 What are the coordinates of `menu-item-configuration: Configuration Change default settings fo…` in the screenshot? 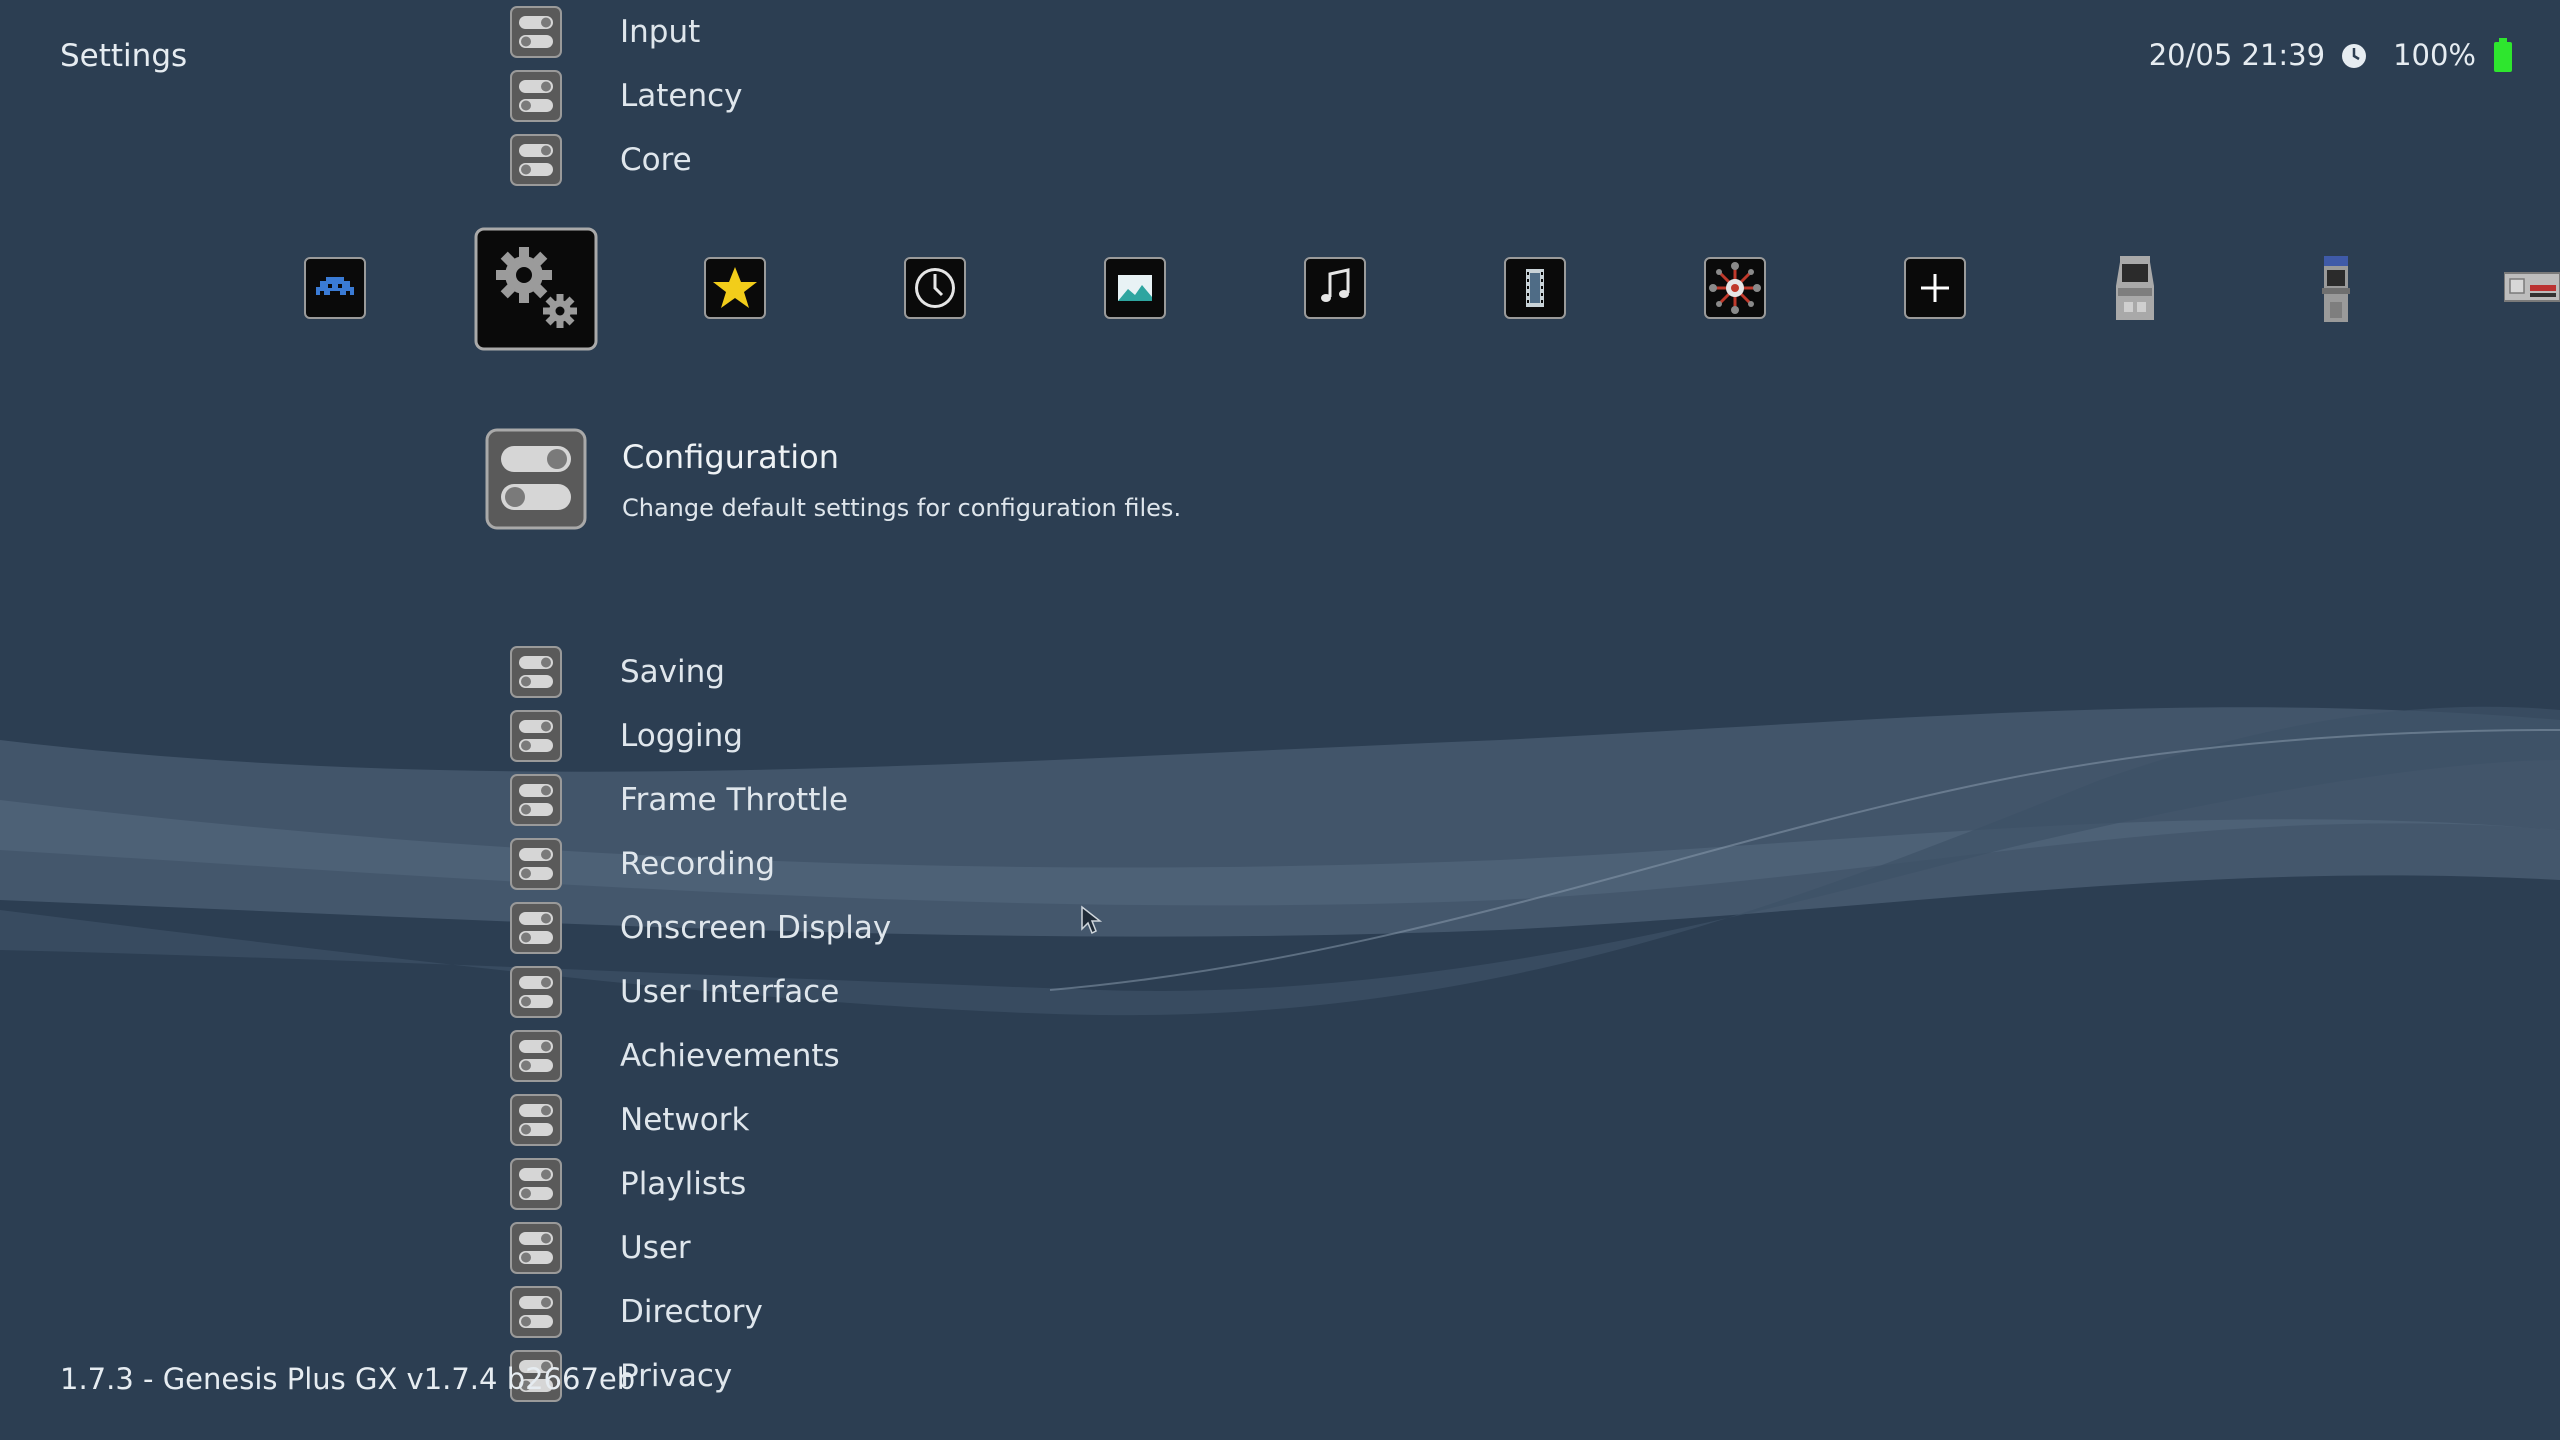 It's located at (833, 479).